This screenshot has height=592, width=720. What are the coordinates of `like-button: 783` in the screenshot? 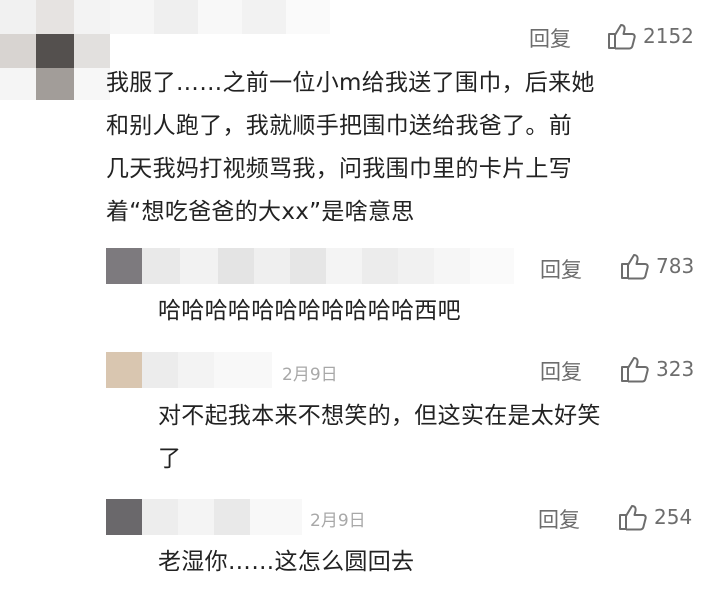 It's located at (657, 266).